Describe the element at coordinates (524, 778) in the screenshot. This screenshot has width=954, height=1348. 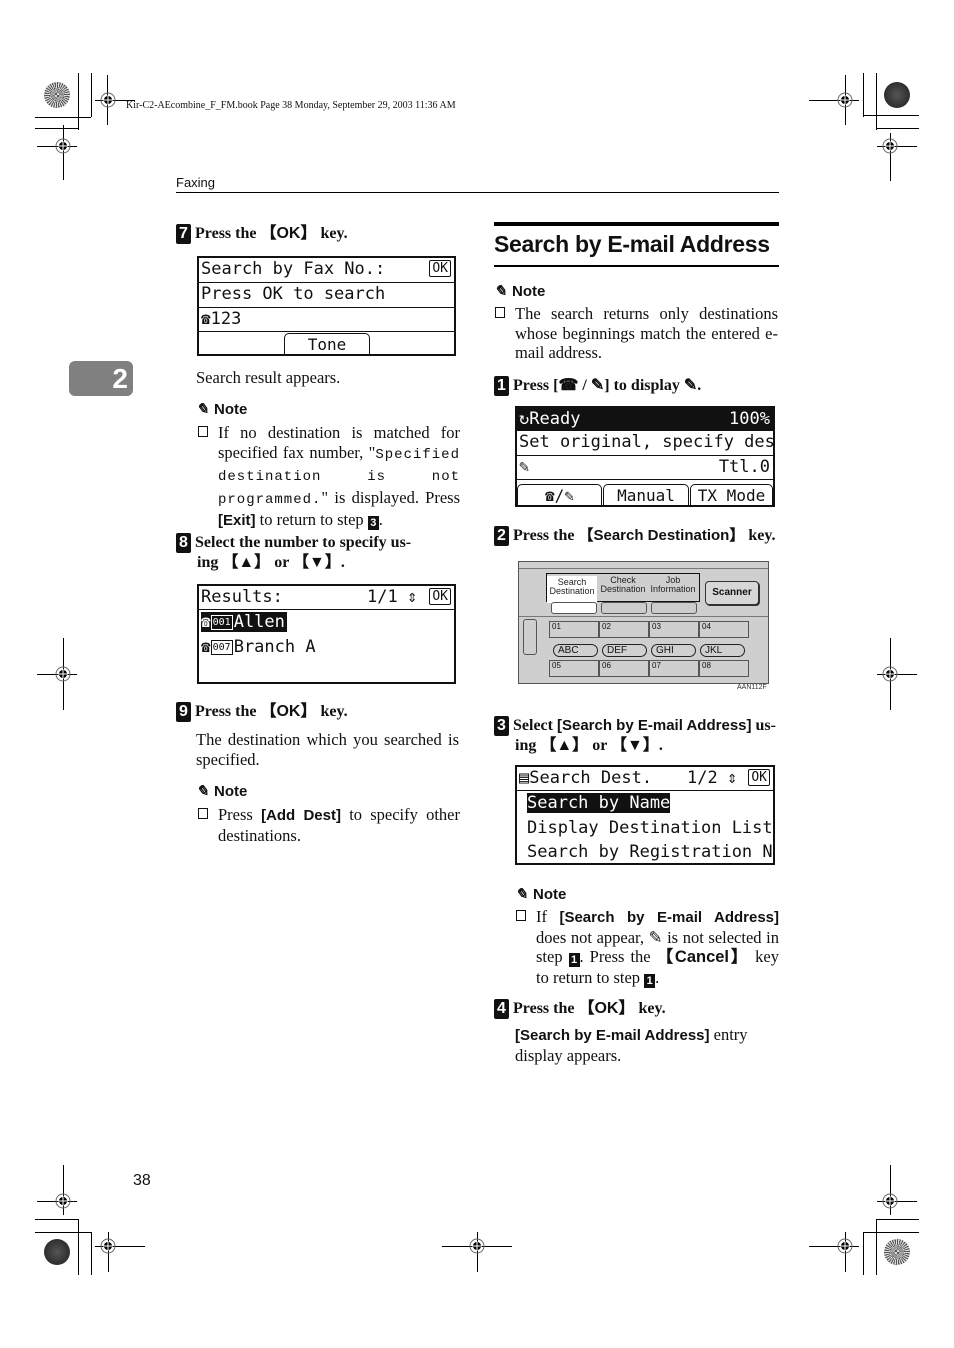
I see `list-icon: ▤` at that location.